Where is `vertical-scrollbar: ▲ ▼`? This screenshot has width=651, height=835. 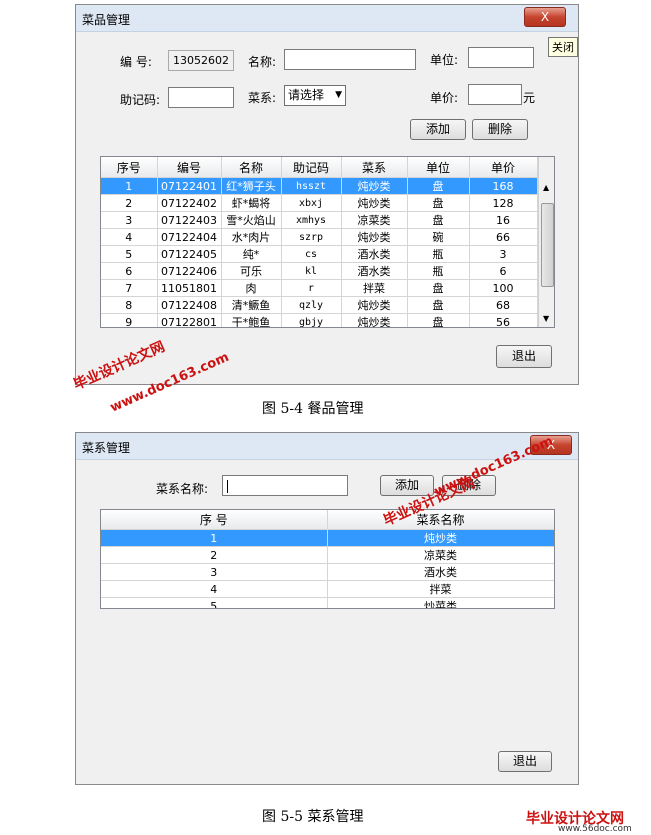
vertical-scrollbar: ▲ ▼ is located at coordinates (546, 242).